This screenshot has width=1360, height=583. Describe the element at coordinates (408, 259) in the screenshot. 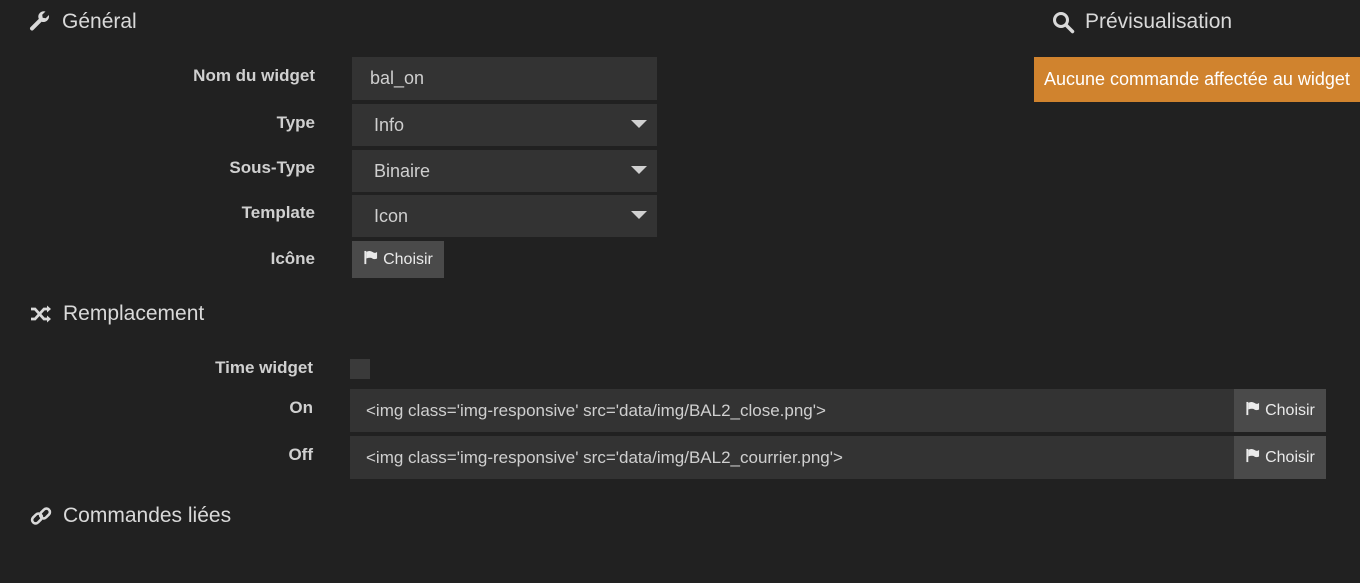

I see `choose-icon-button-label: Choisir` at that location.